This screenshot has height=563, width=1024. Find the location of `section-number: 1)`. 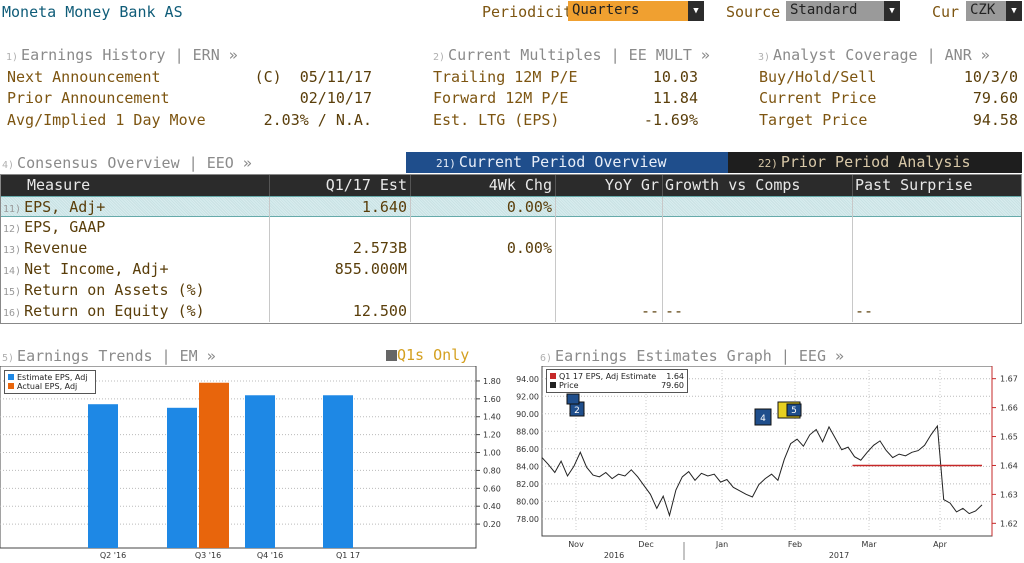

section-number: 1) is located at coordinates (12, 57).